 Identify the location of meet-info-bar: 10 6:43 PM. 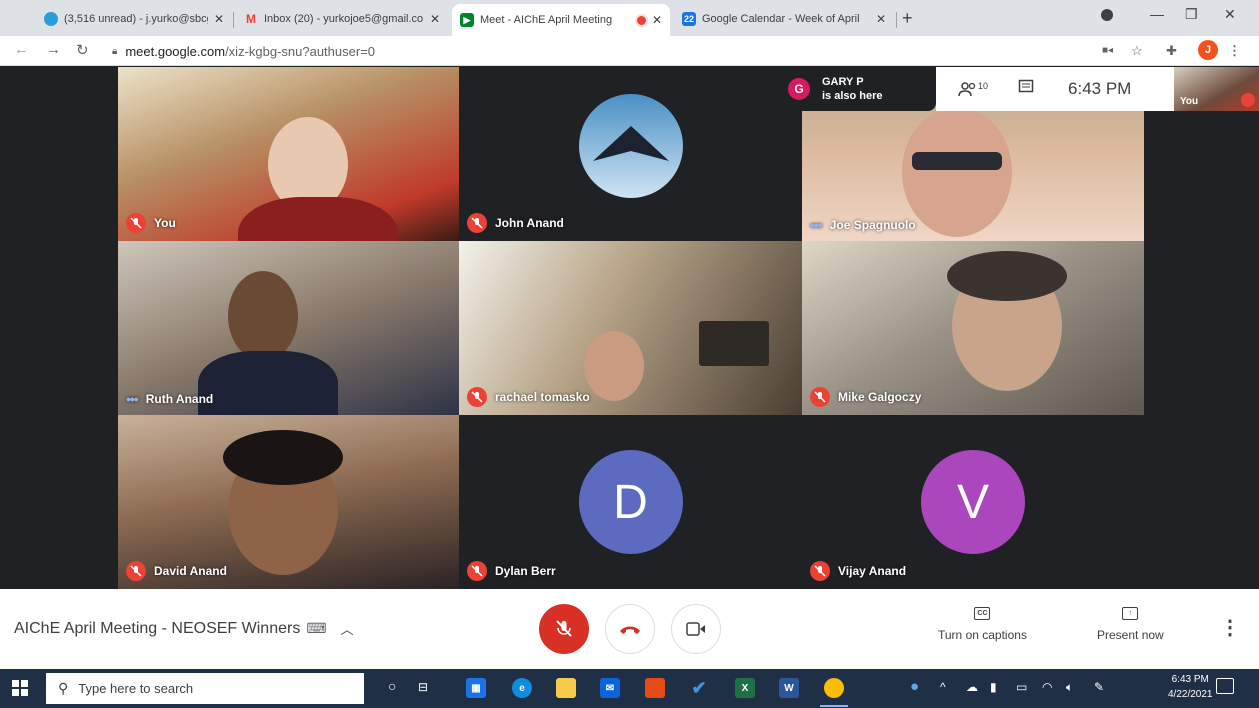
(1055, 89).